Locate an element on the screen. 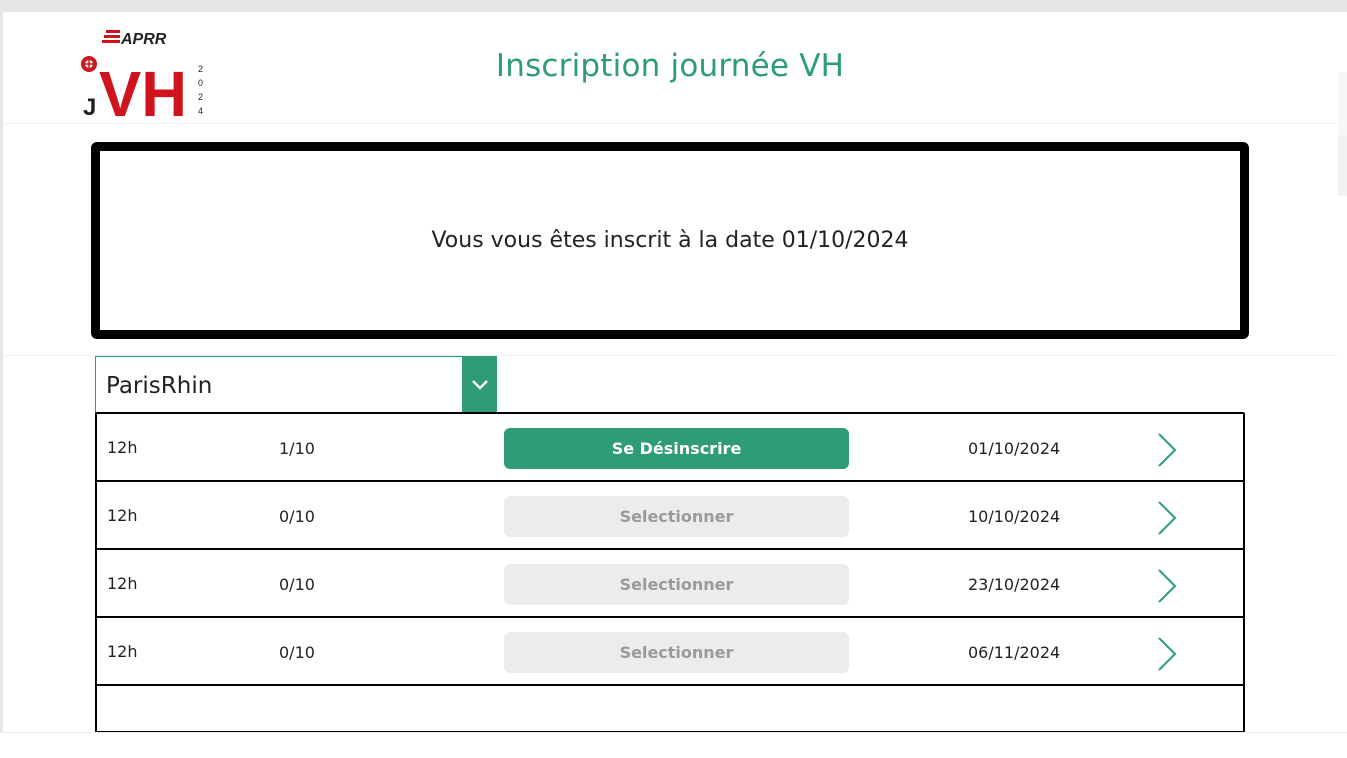 The height and width of the screenshot is (758, 1347). slot-capacity: 1/10 is located at coordinates (297, 448).